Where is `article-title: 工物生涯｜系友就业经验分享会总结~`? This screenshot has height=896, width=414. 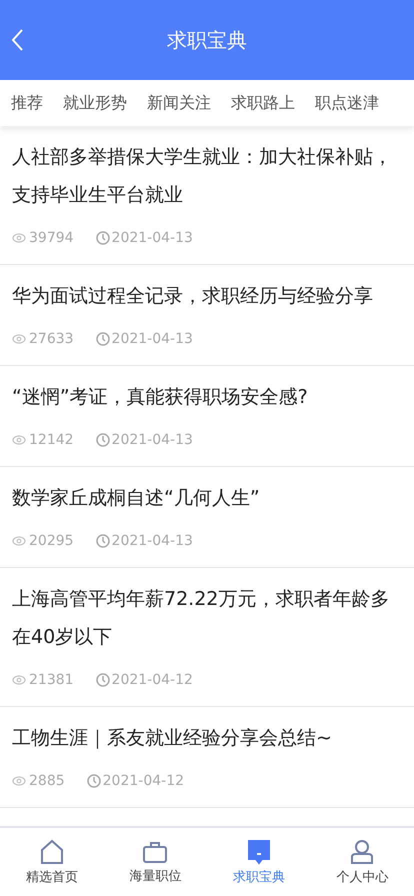 article-title: 工物生涯｜系友就业经验分享会总结~ is located at coordinates (207, 738).